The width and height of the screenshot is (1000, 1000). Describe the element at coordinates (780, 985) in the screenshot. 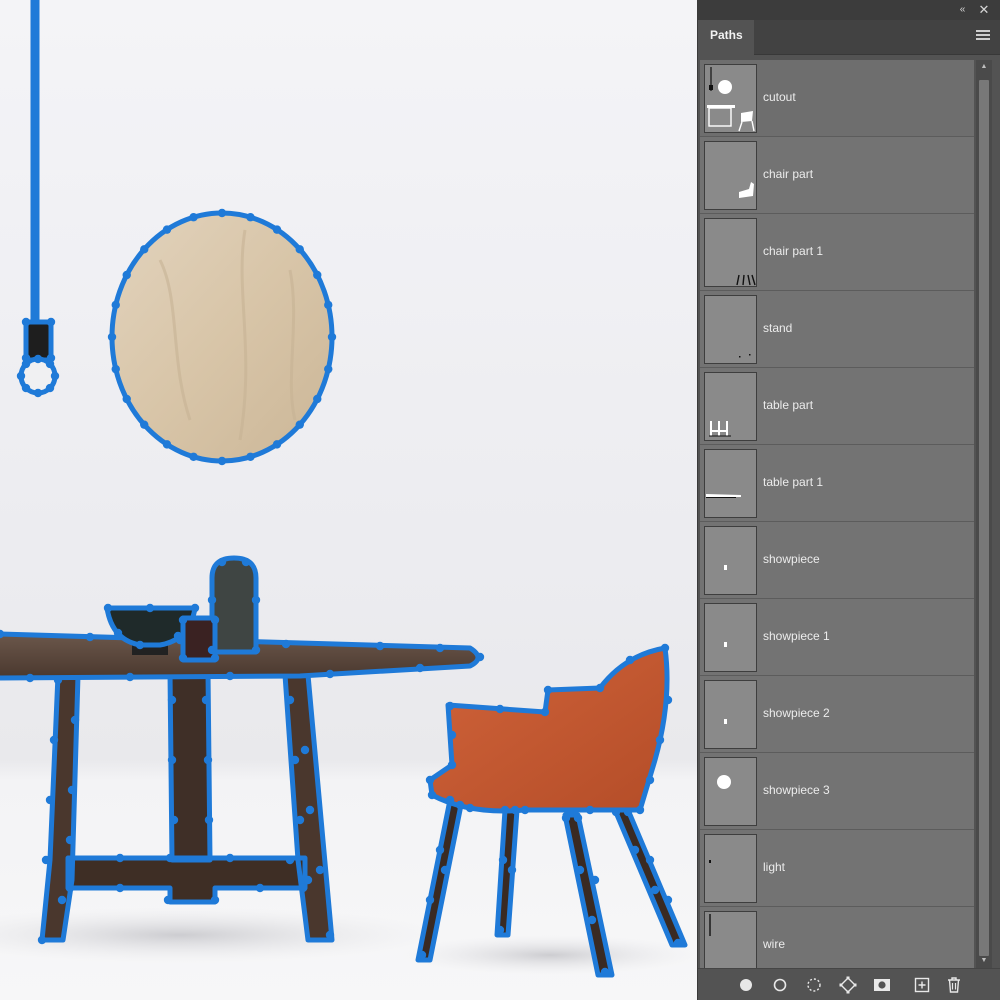

I see `stroke-path-button` at that location.